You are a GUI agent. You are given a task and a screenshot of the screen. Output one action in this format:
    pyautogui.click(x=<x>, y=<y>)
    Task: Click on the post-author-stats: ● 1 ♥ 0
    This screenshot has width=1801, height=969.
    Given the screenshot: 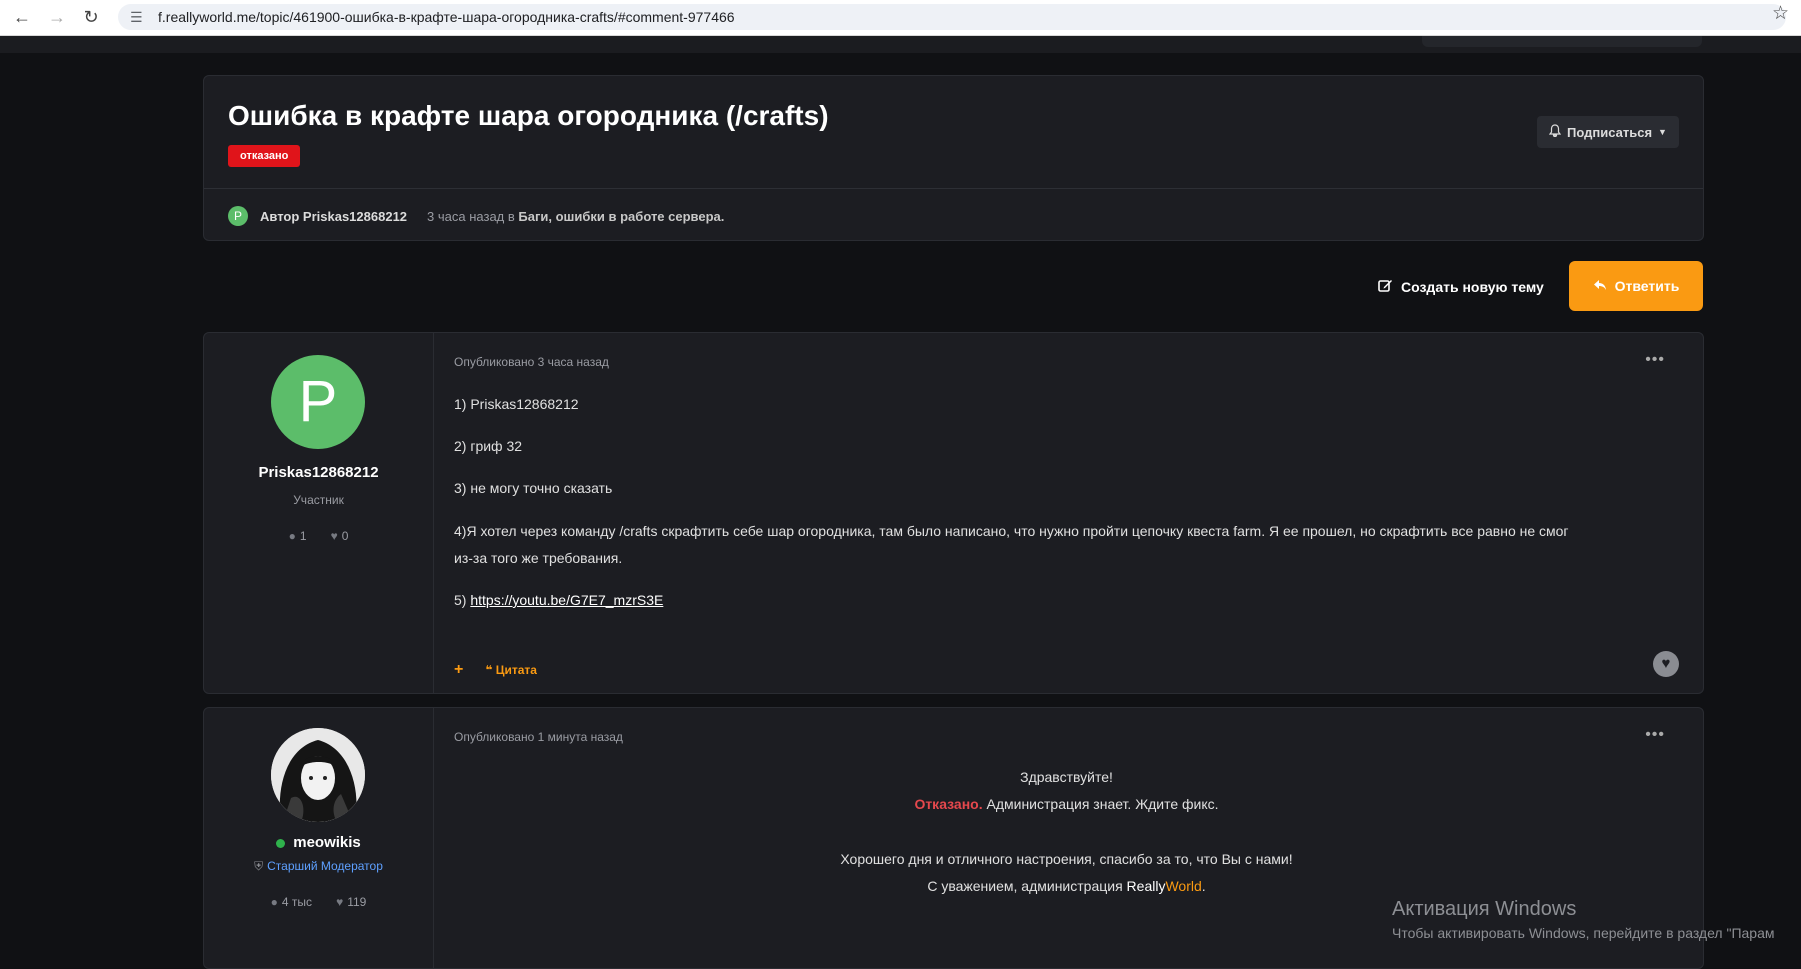 What is the action you would take?
    pyautogui.click(x=318, y=536)
    